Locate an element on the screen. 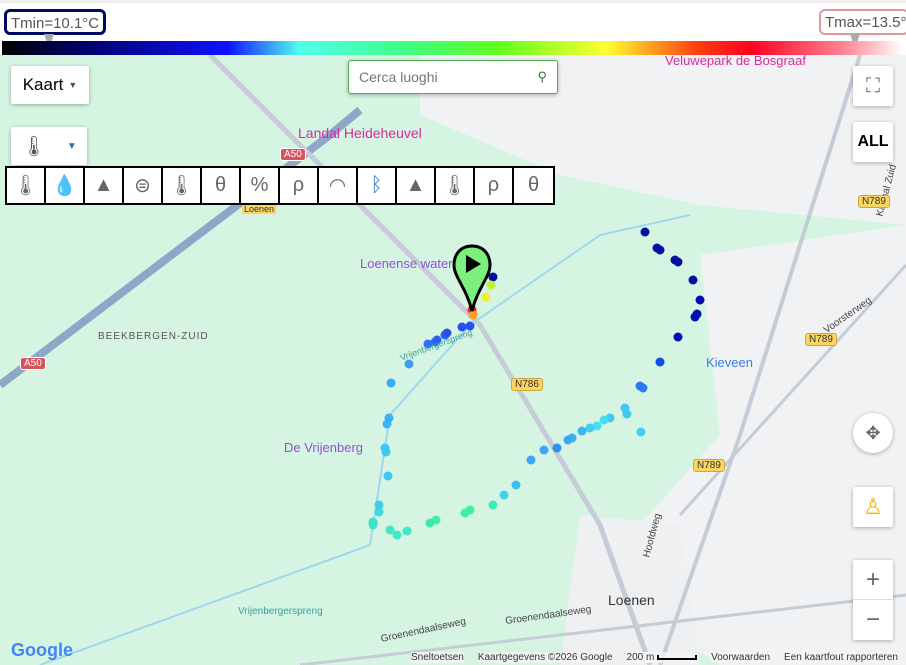 The height and width of the screenshot is (665, 906). bluetooth-icon: ᛒ is located at coordinates (376, 185).